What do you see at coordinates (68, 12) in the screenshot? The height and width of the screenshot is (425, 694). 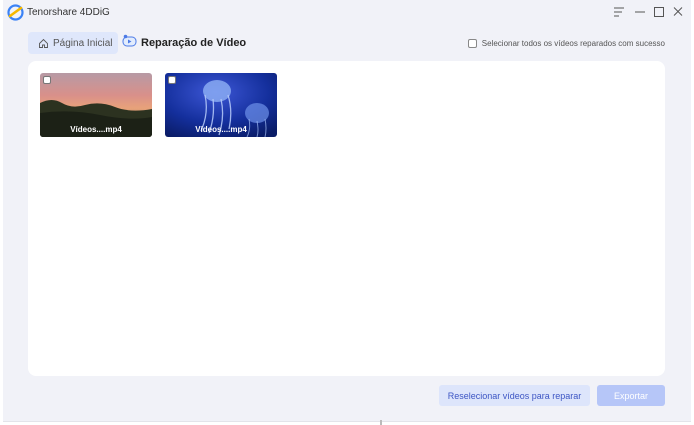 I see `app-title: Tenorshare 4DDiG` at bounding box center [68, 12].